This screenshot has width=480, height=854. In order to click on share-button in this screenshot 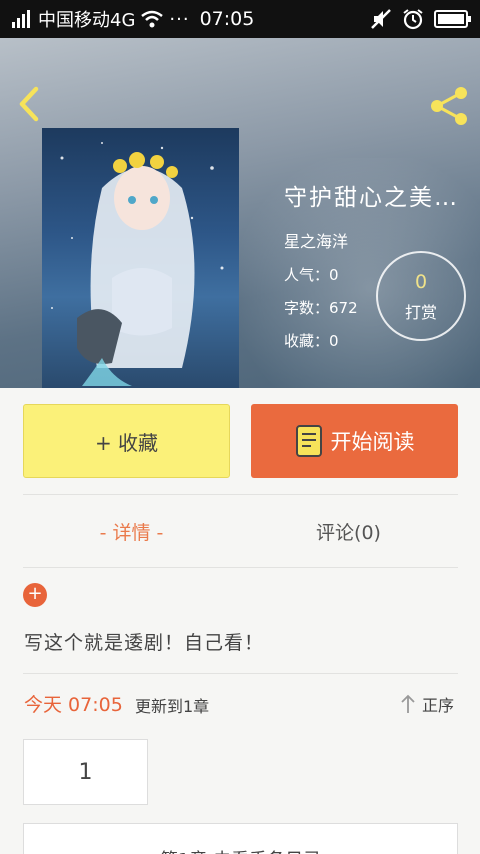, I will do `click(450, 106)`.